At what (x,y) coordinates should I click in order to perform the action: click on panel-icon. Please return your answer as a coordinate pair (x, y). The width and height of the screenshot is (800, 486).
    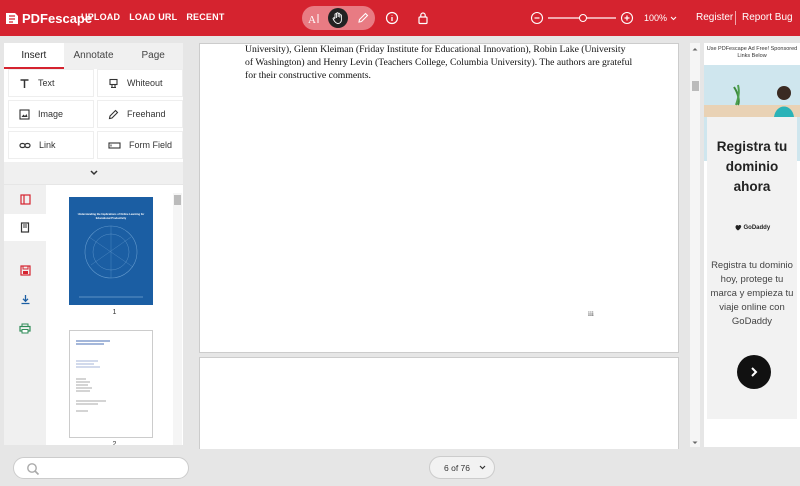
    Looking at the image, I should click on (25, 199).